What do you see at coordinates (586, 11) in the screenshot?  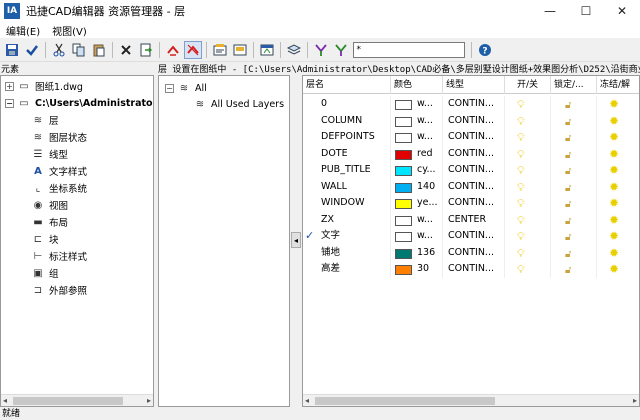 I see `maximize-button: ☐` at bounding box center [586, 11].